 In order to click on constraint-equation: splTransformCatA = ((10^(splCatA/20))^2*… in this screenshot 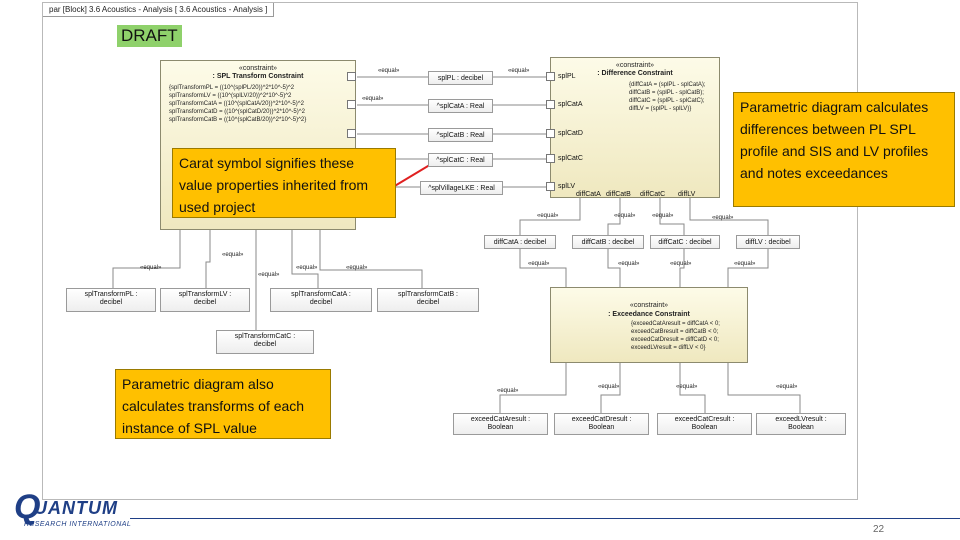, I will do `click(236, 104)`.